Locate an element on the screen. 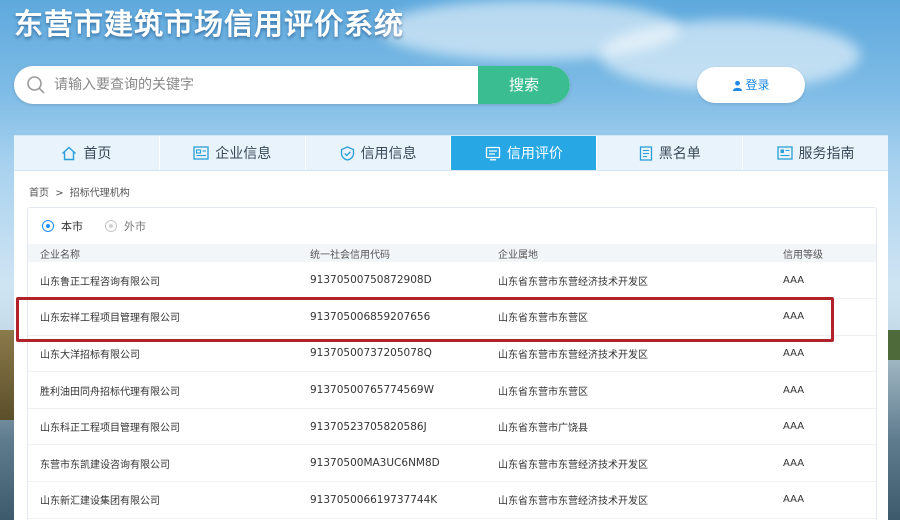  nav-item-label: 信用信息 is located at coordinates (388, 154).